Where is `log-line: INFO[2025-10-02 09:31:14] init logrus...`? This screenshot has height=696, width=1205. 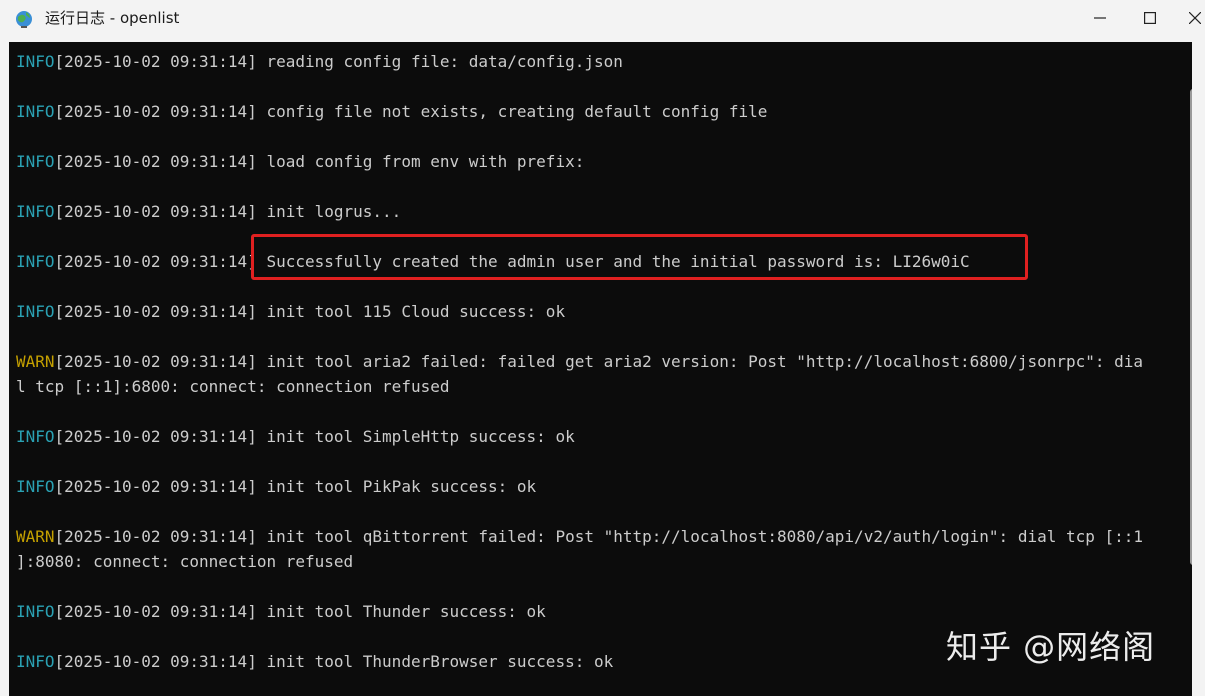 log-line: INFO[2025-10-02 09:31:14] init logrus... is located at coordinates (598, 211).